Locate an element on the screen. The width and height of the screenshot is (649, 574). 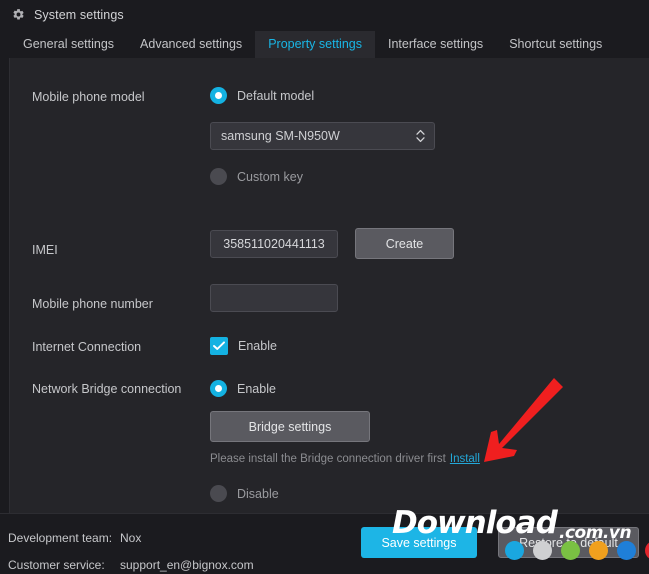
customer-service-row: Customer service: support_en@bignox.com is located at coordinates (131, 565).